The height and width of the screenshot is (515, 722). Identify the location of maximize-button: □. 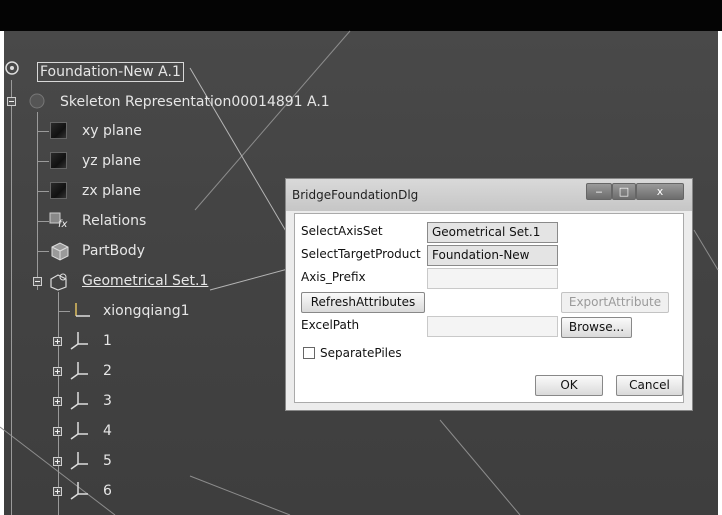
(624, 191).